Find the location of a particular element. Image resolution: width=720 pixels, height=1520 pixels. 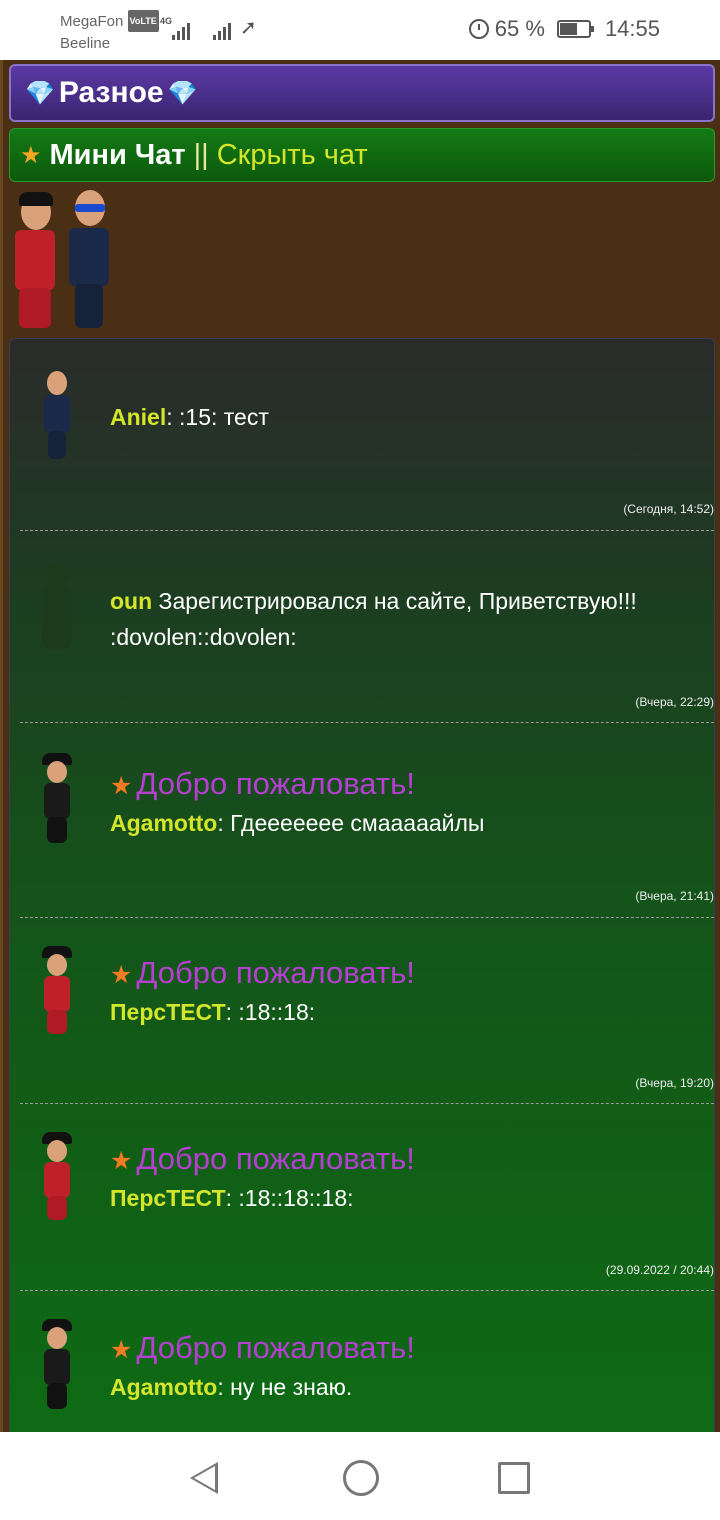

rocket-icon: ➚ is located at coordinates (248, 28).